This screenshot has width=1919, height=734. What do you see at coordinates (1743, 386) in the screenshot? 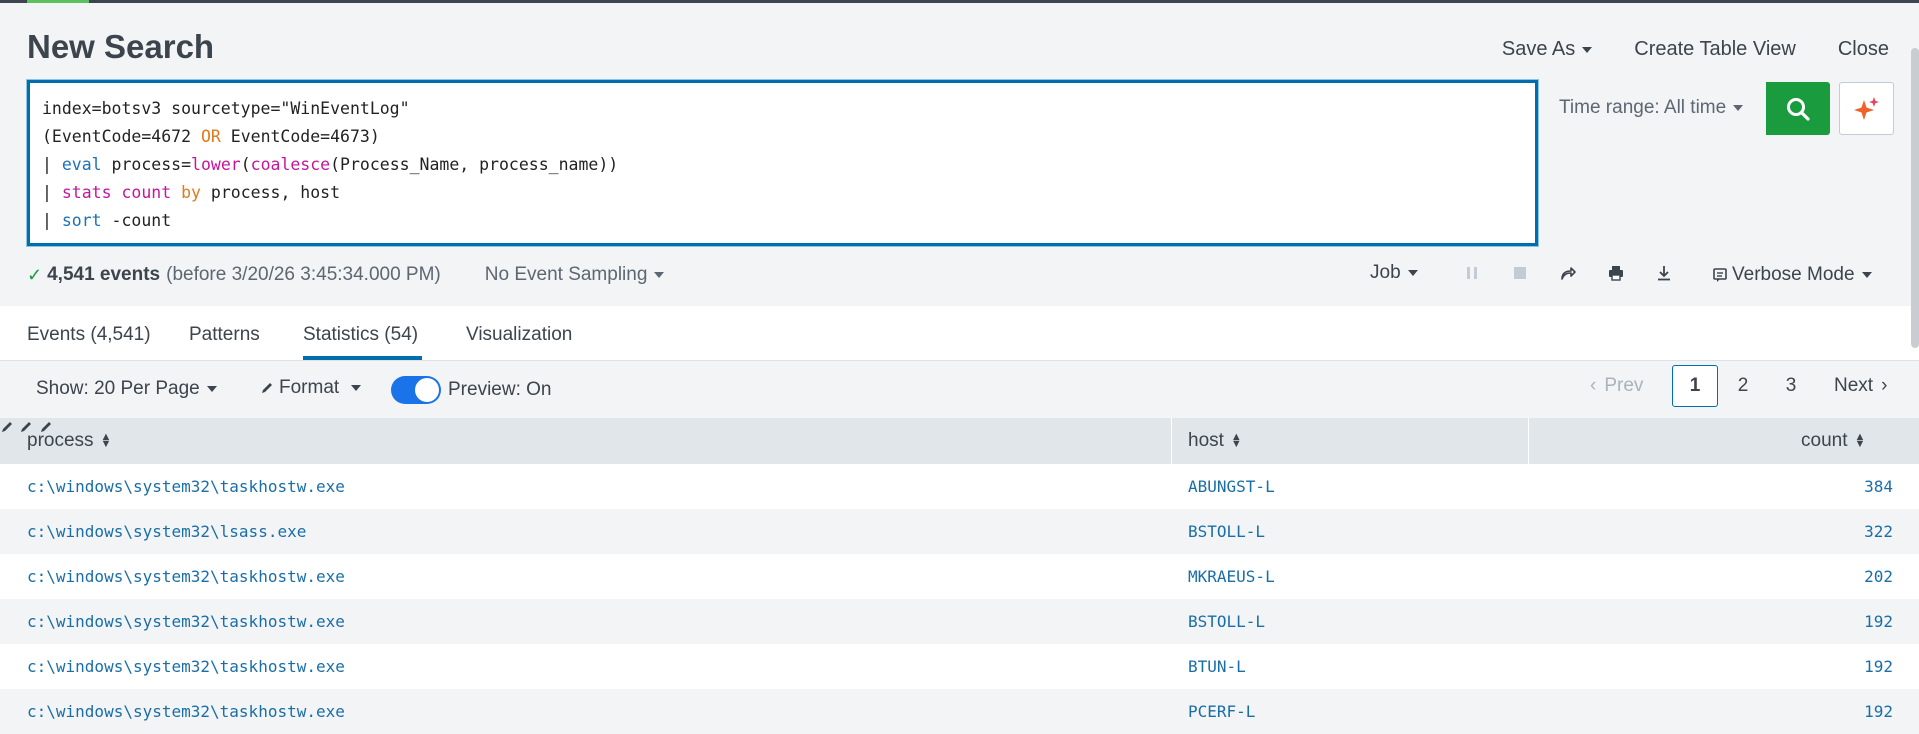
I see `page-2-button: 2` at bounding box center [1743, 386].